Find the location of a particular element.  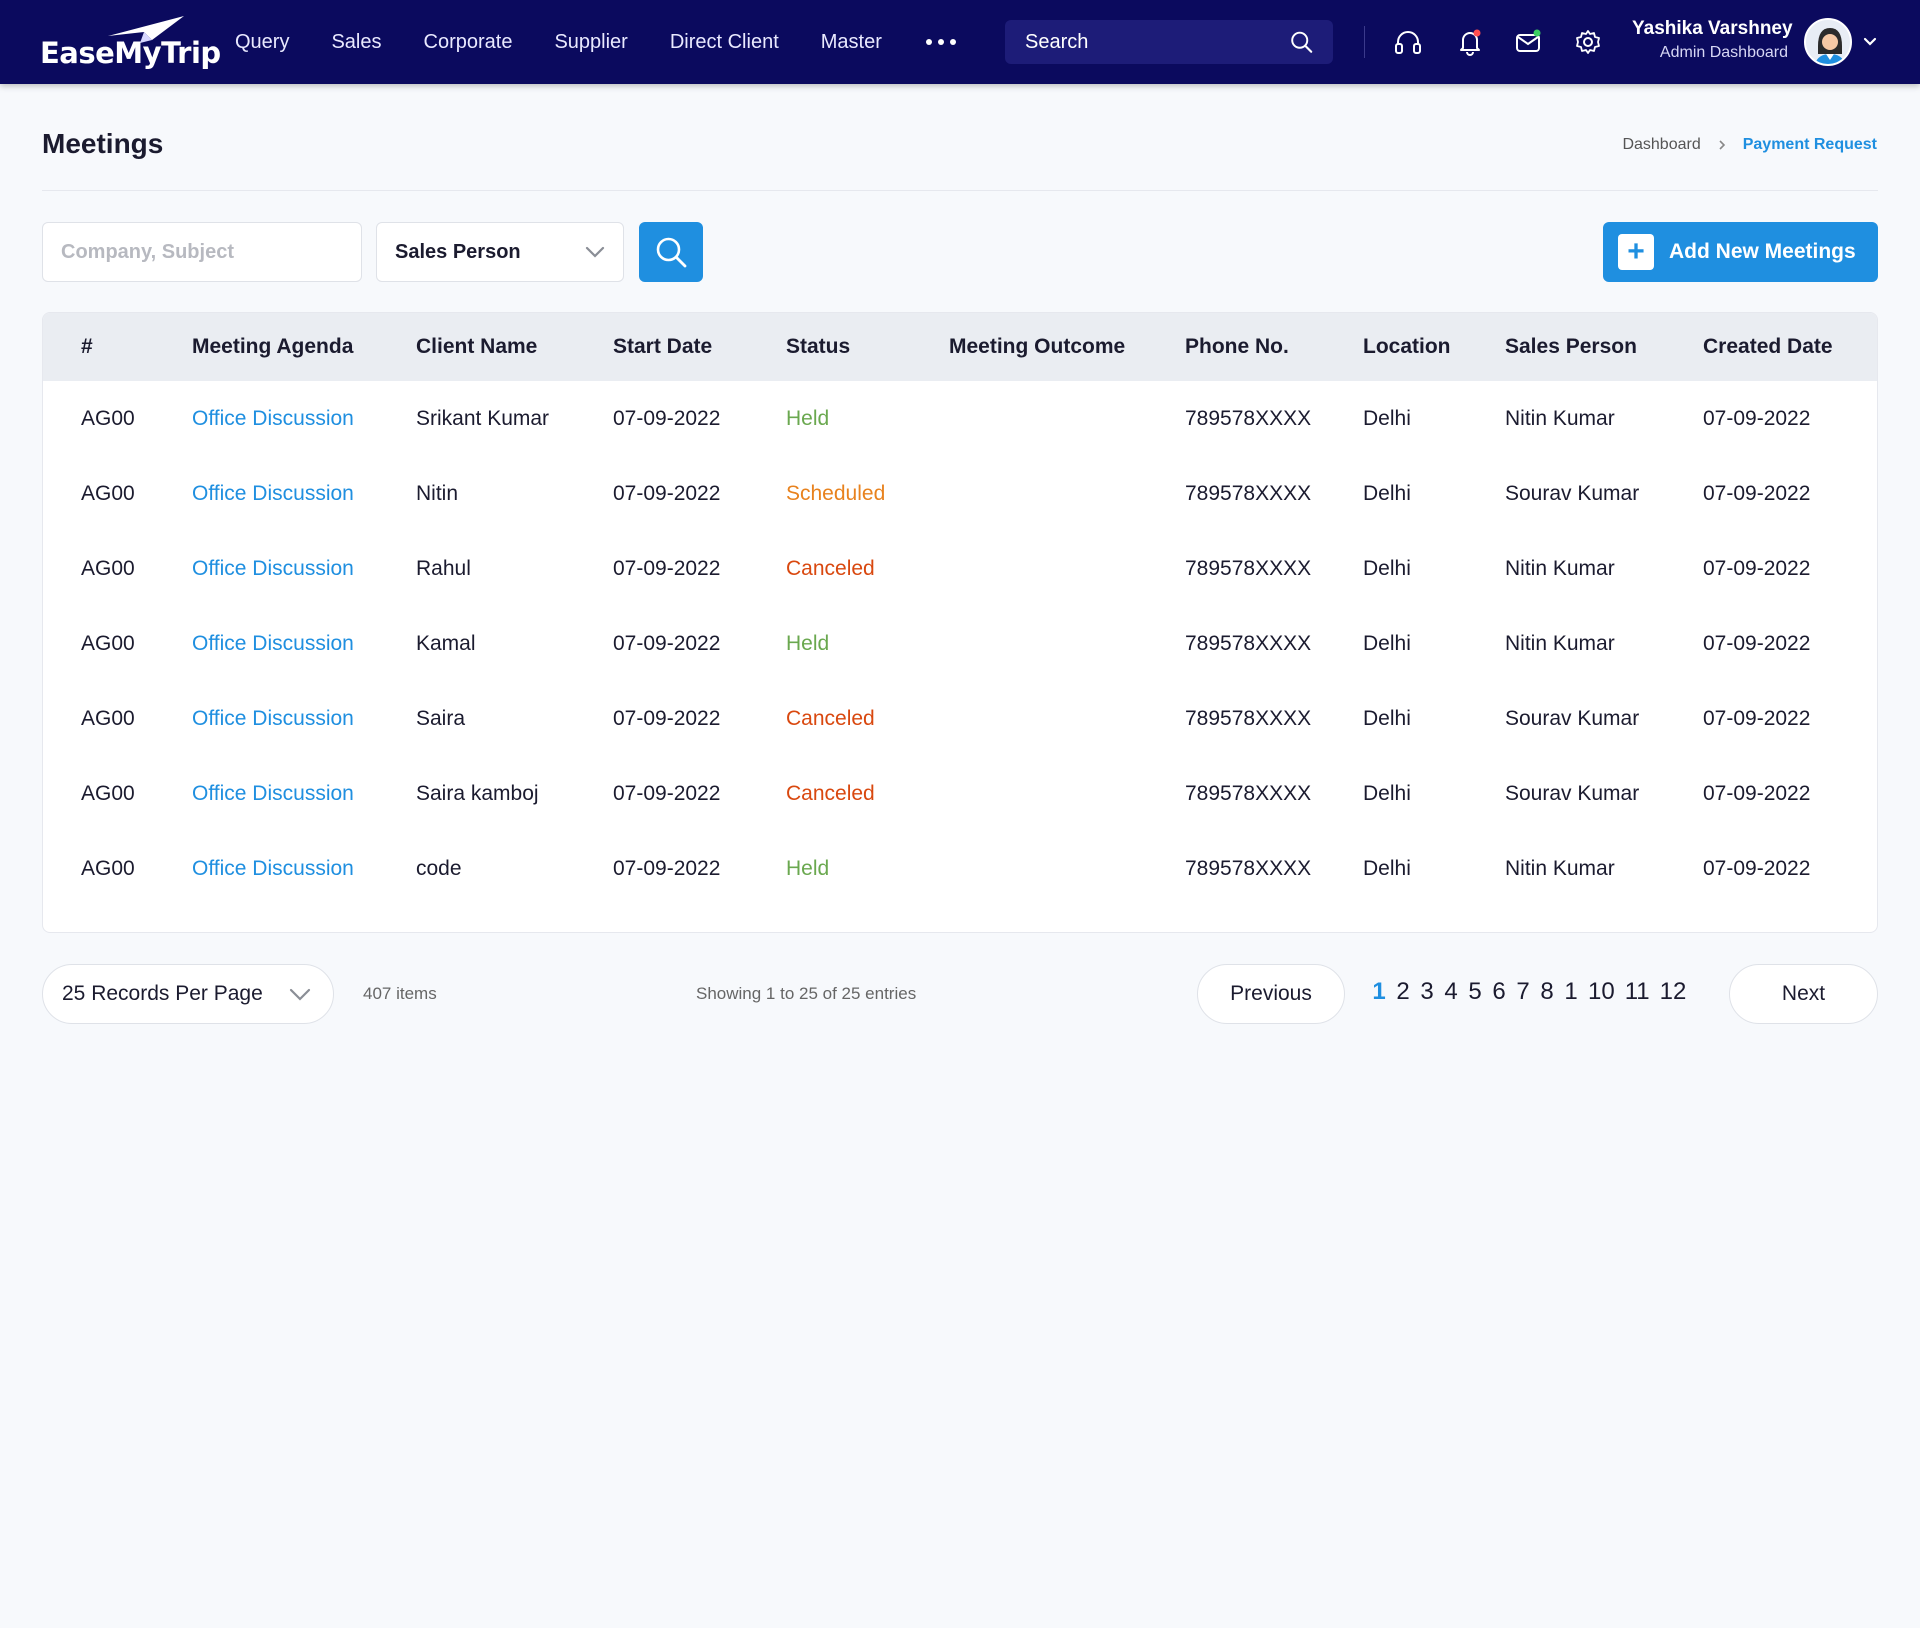

user-info: Yashika Varshney Admin Dashboard is located at coordinates (1712, 40).